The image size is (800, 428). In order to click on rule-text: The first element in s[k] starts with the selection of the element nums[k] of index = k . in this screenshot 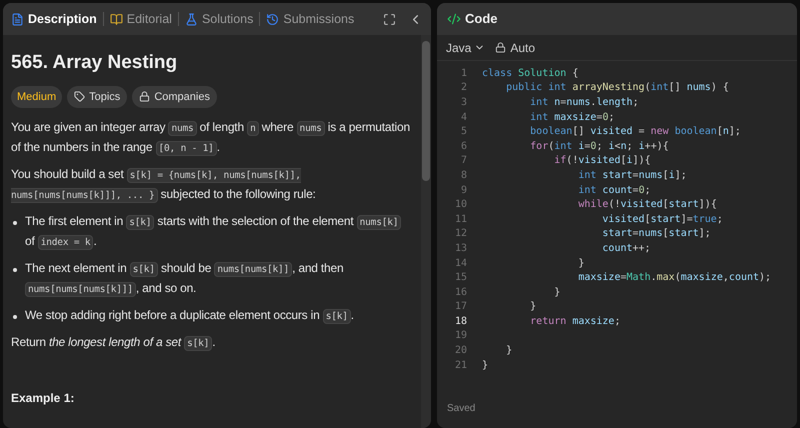, I will do `click(219, 232)`.